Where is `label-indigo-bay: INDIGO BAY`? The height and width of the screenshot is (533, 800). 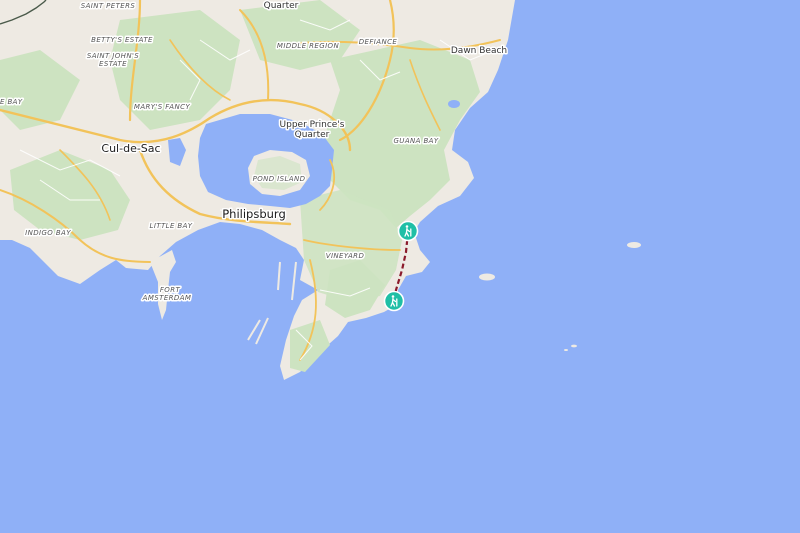
label-indigo-bay: INDIGO BAY is located at coordinates (48, 233).